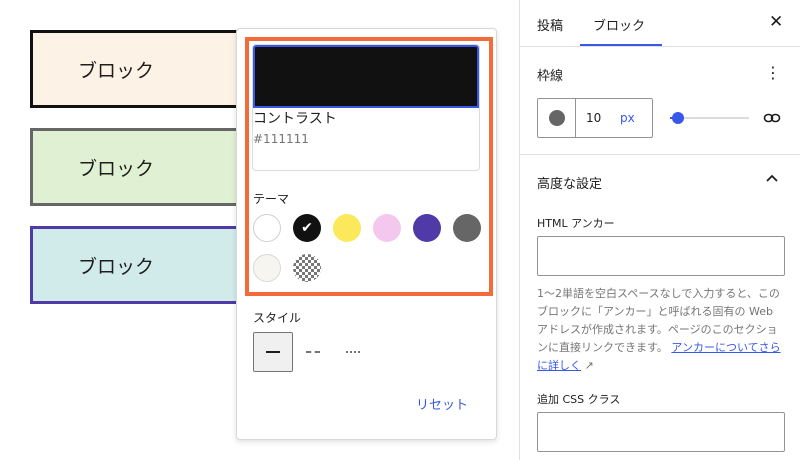  What do you see at coordinates (427, 228) in the screenshot?
I see `swatch-purple` at bounding box center [427, 228].